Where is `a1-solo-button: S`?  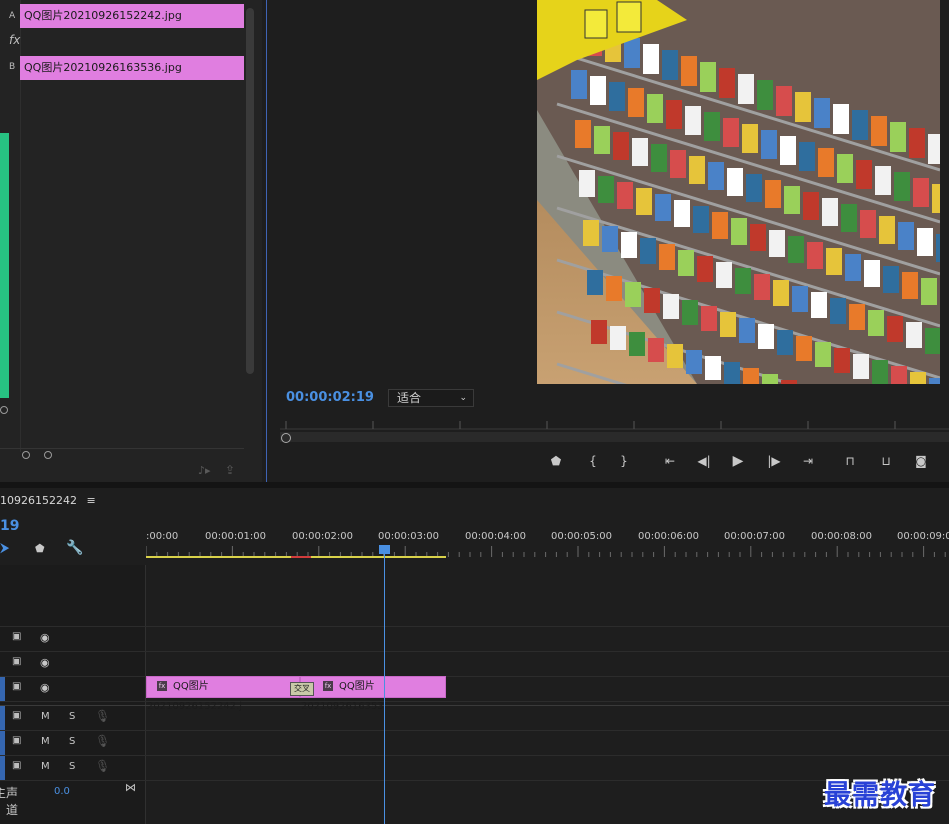
a1-solo-button: S is located at coordinates (72, 716).